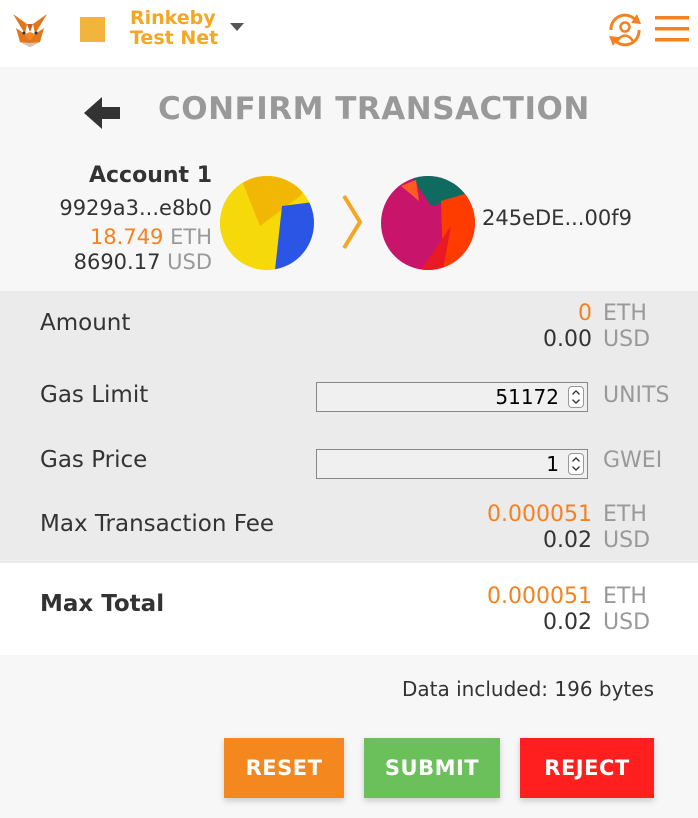  I want to click on usd-balance-value: 8690.17, so click(117, 262).